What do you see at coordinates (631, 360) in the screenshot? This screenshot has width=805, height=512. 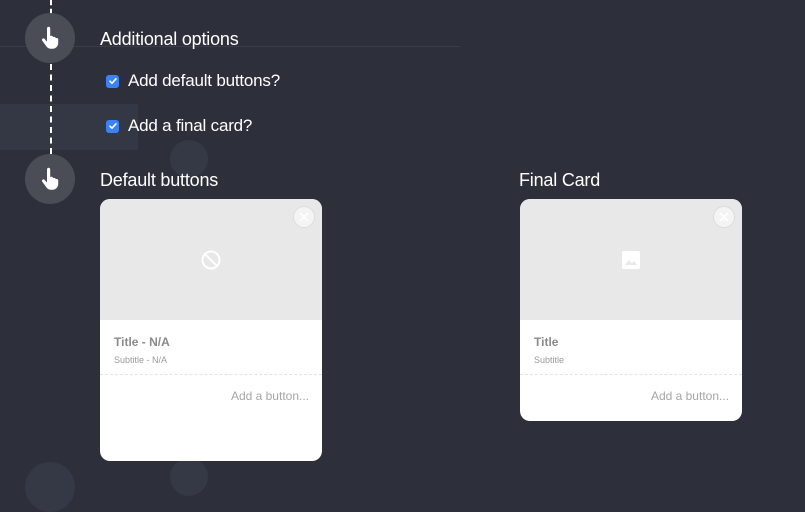 I see `card-subtitle: Subtitle` at bounding box center [631, 360].